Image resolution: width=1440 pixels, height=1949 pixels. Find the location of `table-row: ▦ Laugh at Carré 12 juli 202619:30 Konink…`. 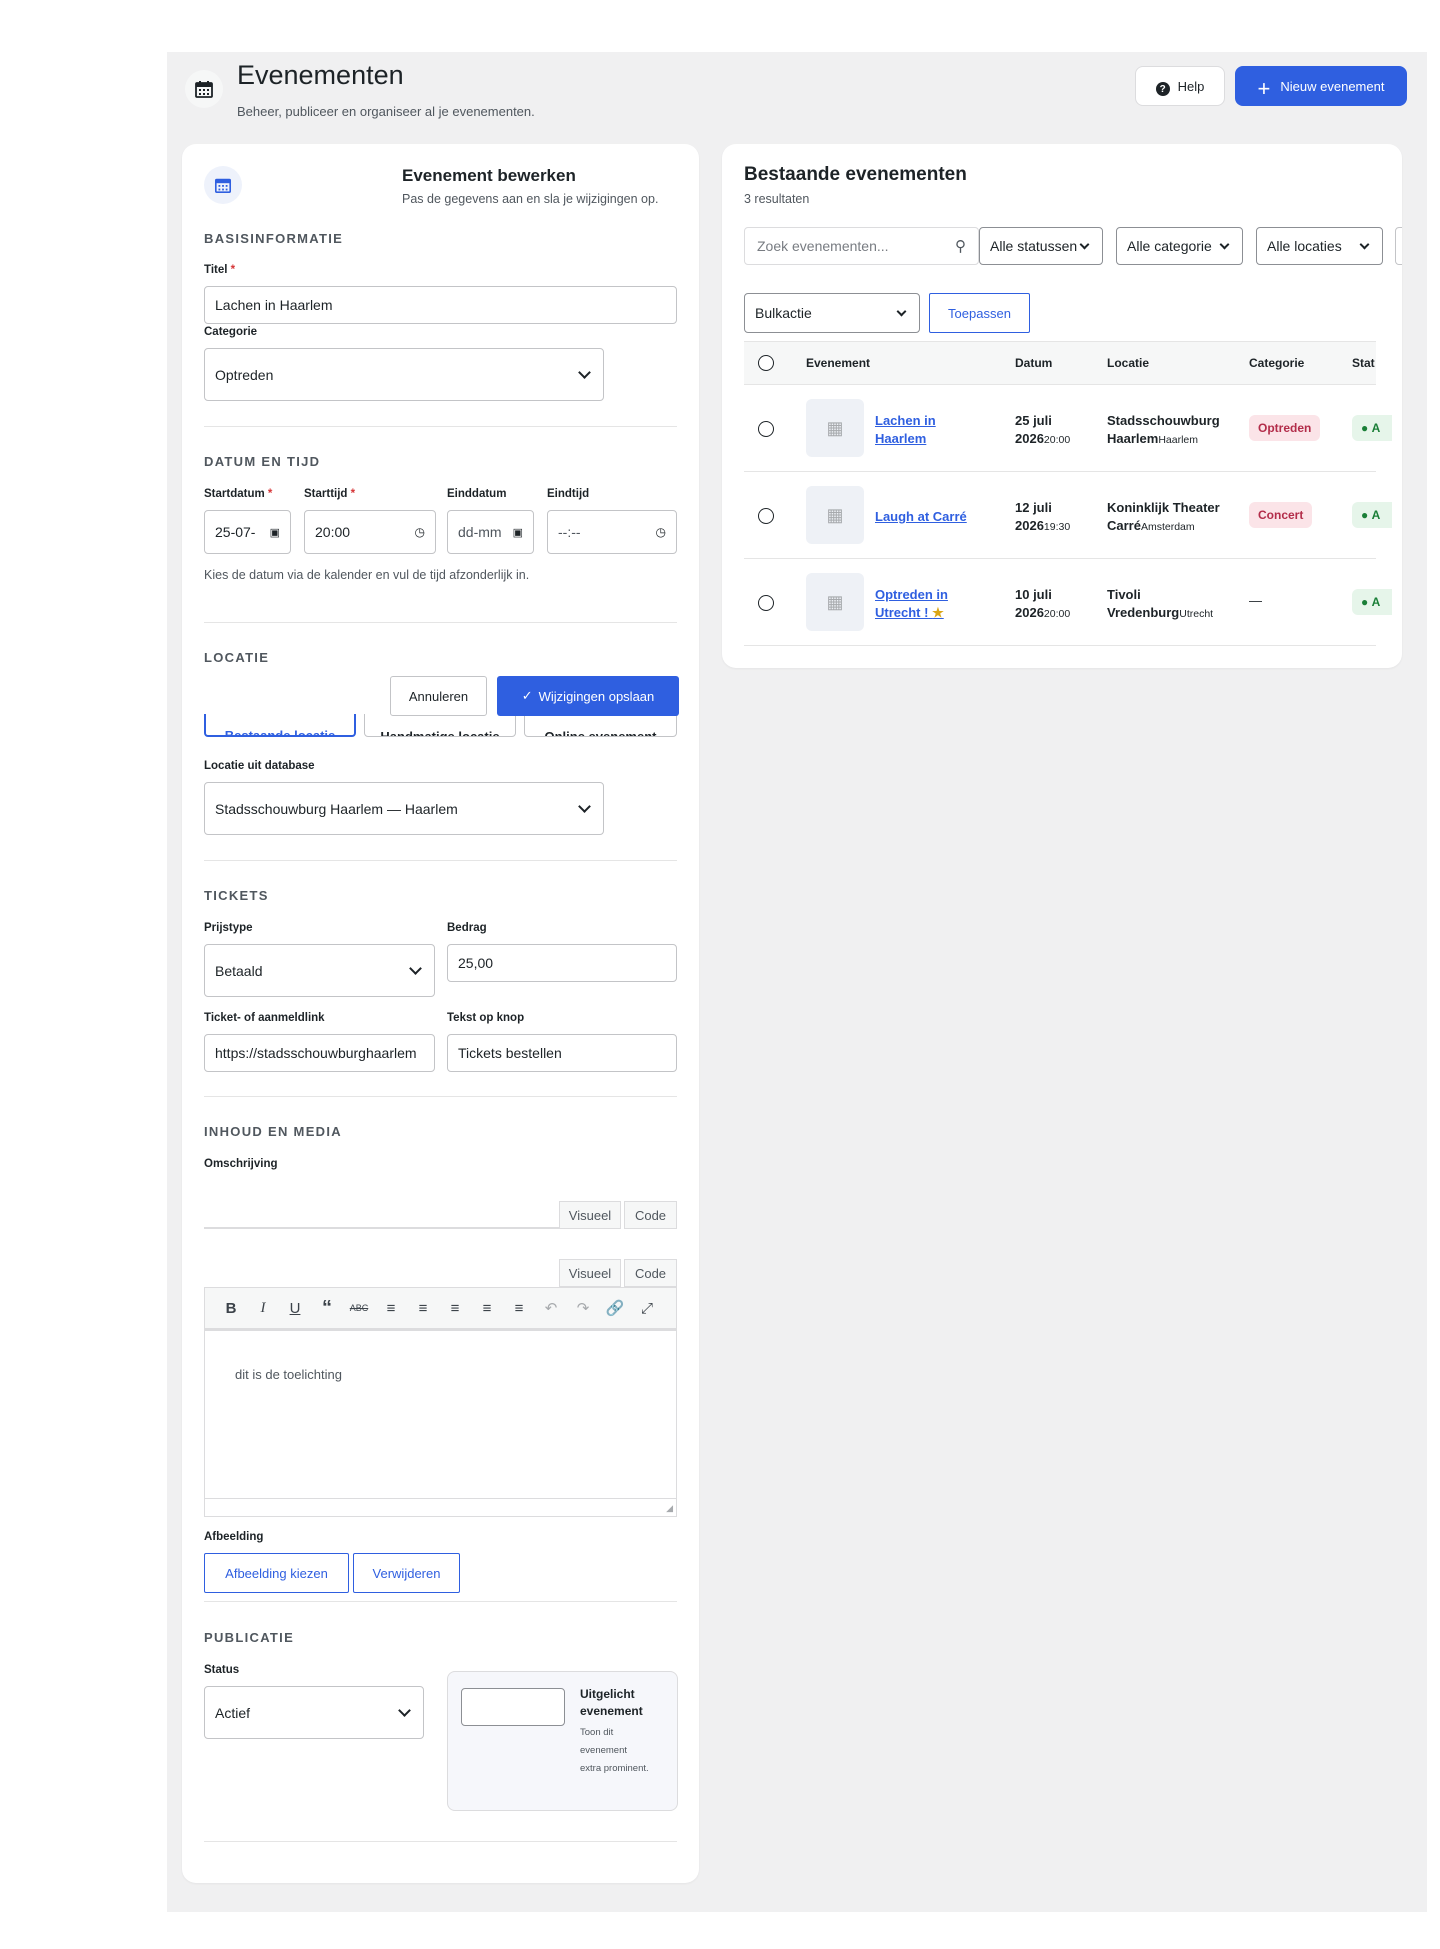

table-row: ▦ Laugh at Carré 12 juli 202619:30 Konink… is located at coordinates (1068, 515).